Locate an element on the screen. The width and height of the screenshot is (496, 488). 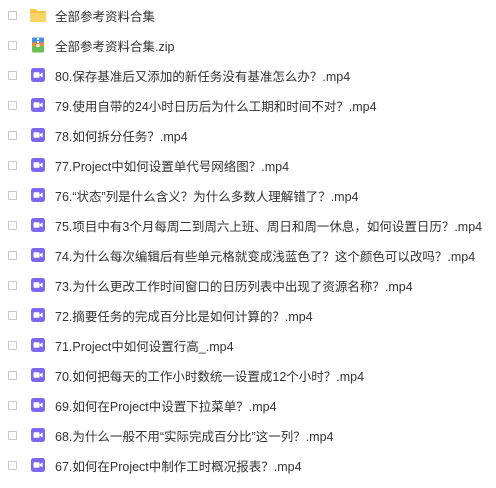
file-name: 76.“状态”列是什么含义？为什么多数人理解错了？.mp4 is located at coordinates (207, 195).